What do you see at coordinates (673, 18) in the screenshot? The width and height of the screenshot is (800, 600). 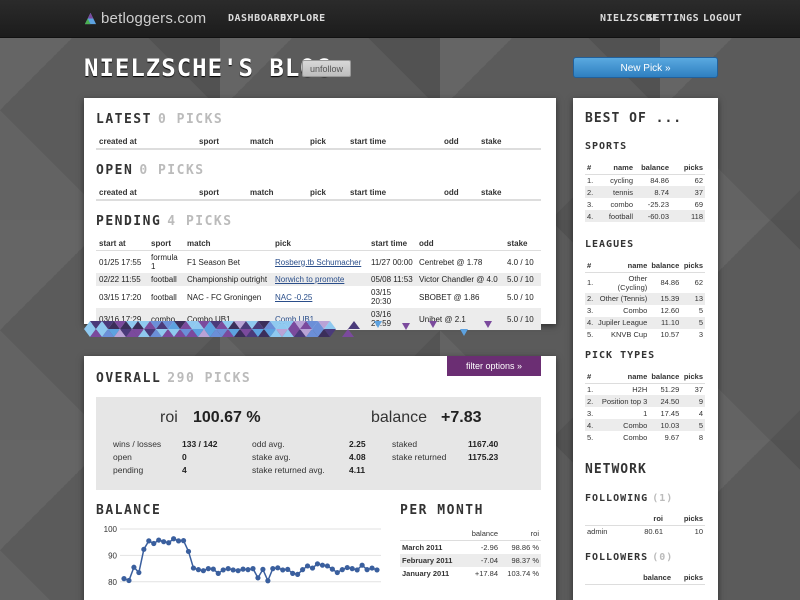 I see `nav-settings: SETTINGS` at bounding box center [673, 18].